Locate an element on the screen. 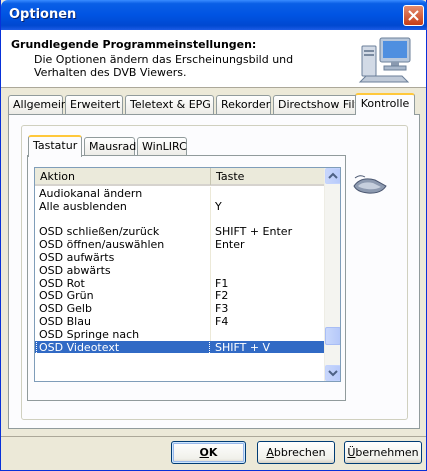  cell-action: Alle ausblenden is located at coordinates (83, 206).